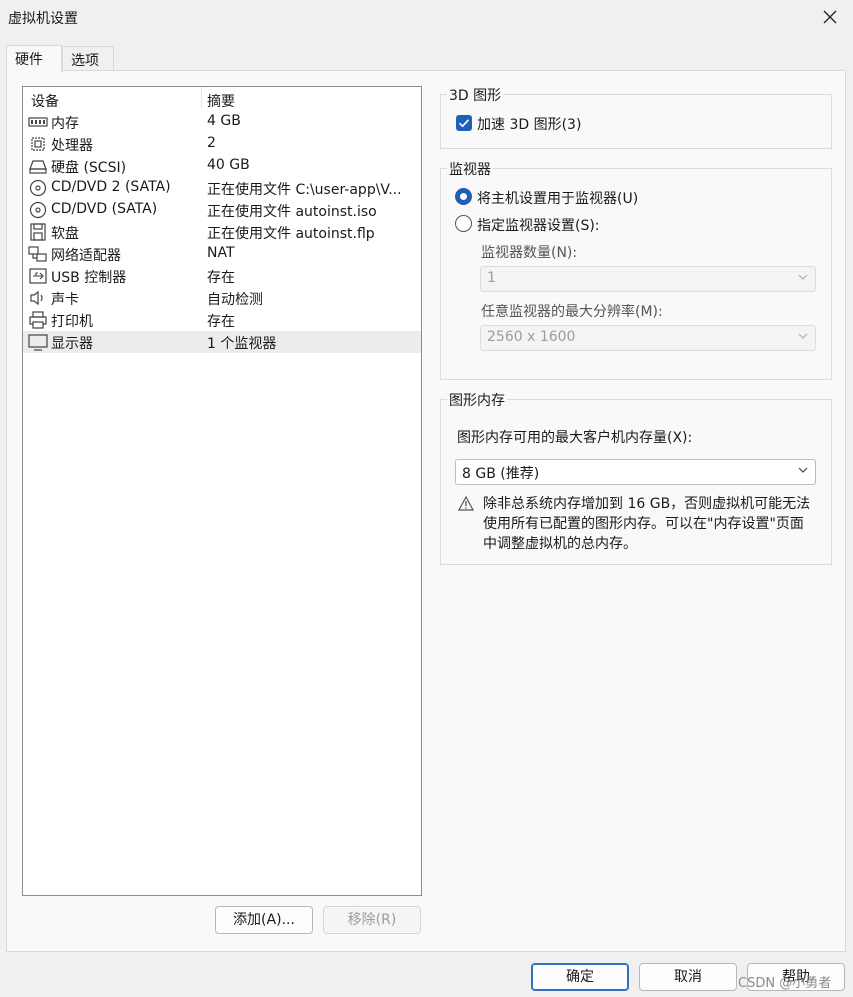  What do you see at coordinates (65, 300) in the screenshot?
I see `device-name: 声卡` at bounding box center [65, 300].